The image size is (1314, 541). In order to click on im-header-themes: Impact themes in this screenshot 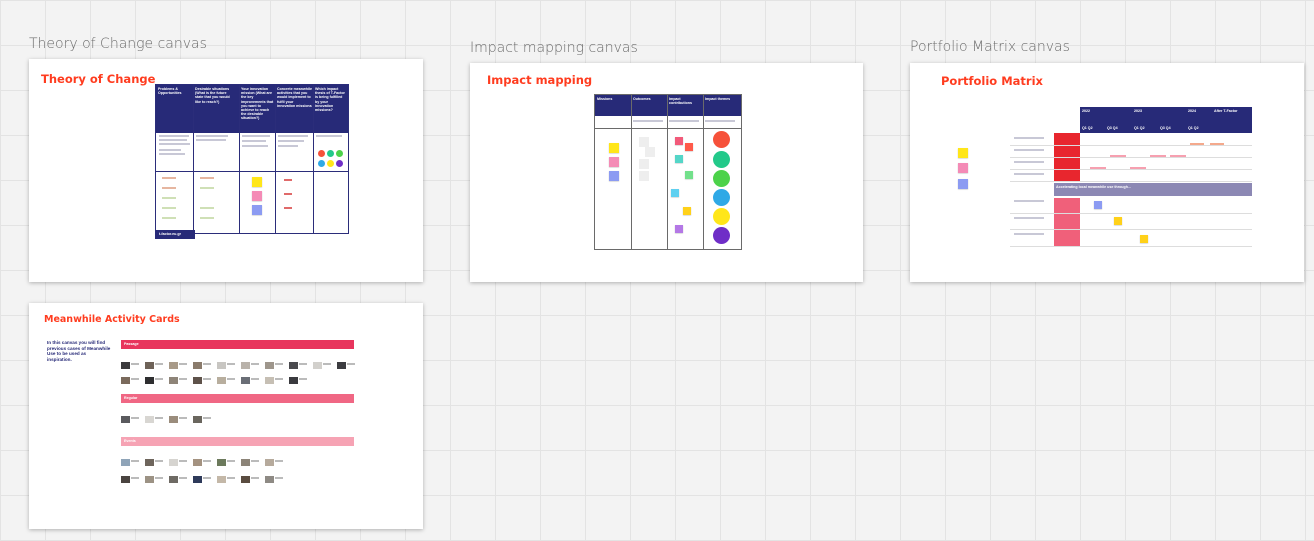, I will do `click(718, 99)`.